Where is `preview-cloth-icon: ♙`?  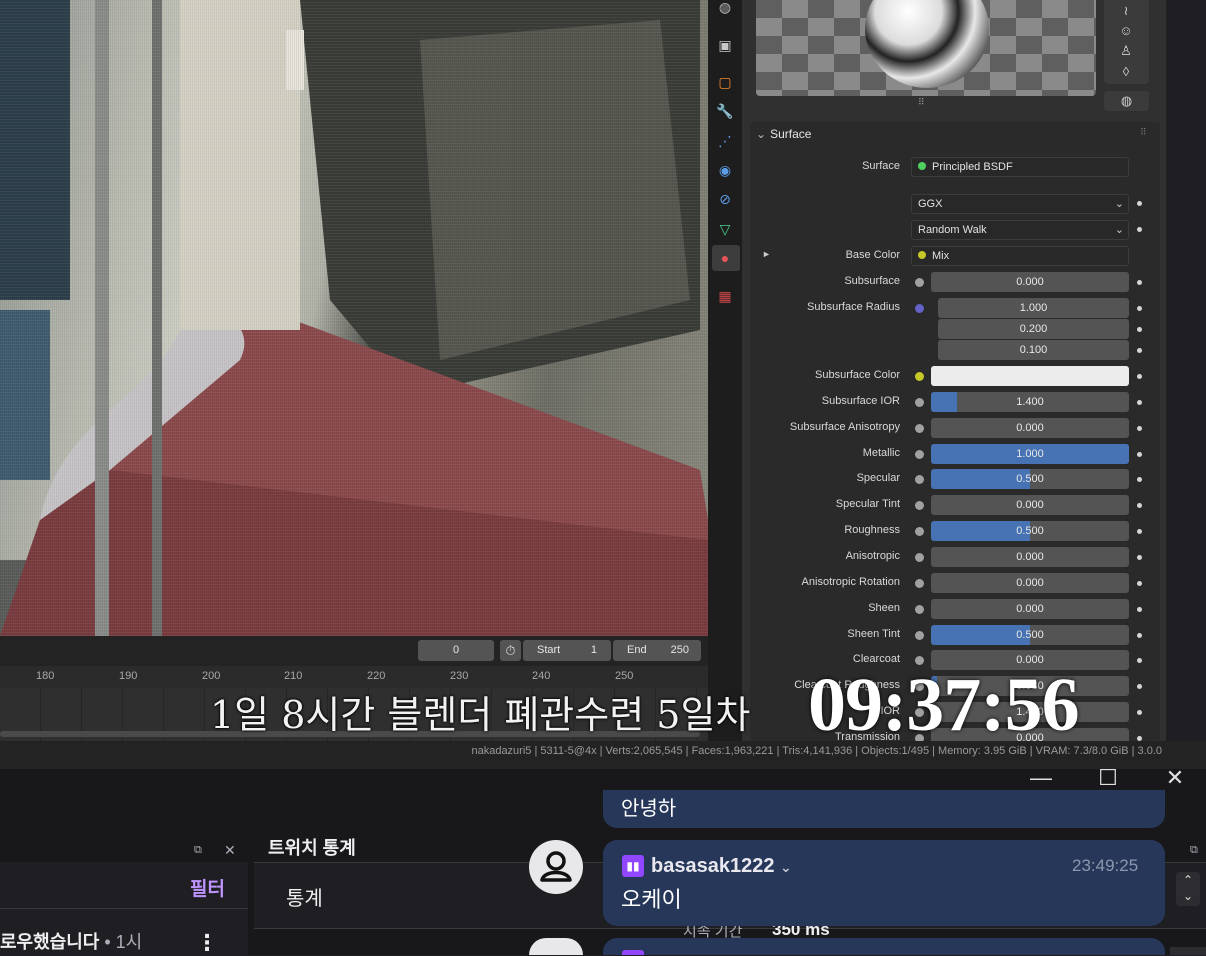
preview-cloth-icon: ♙ is located at coordinates (1126, 51).